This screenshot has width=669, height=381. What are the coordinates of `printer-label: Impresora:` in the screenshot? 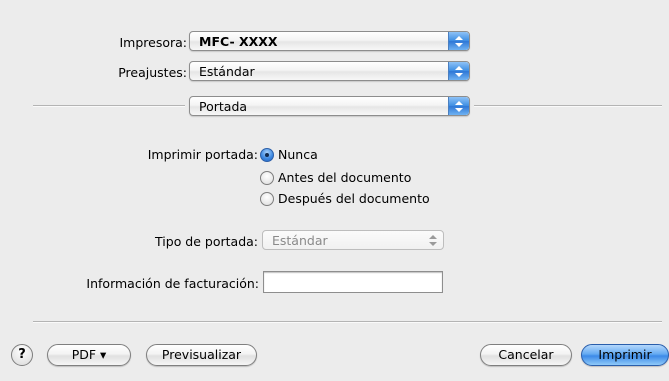 It's located at (153, 42).